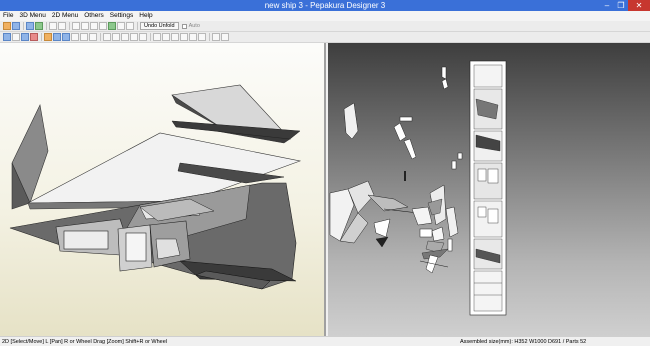 The image size is (650, 346). What do you see at coordinates (121, 26) in the screenshot?
I see `window-icon` at bounding box center [121, 26].